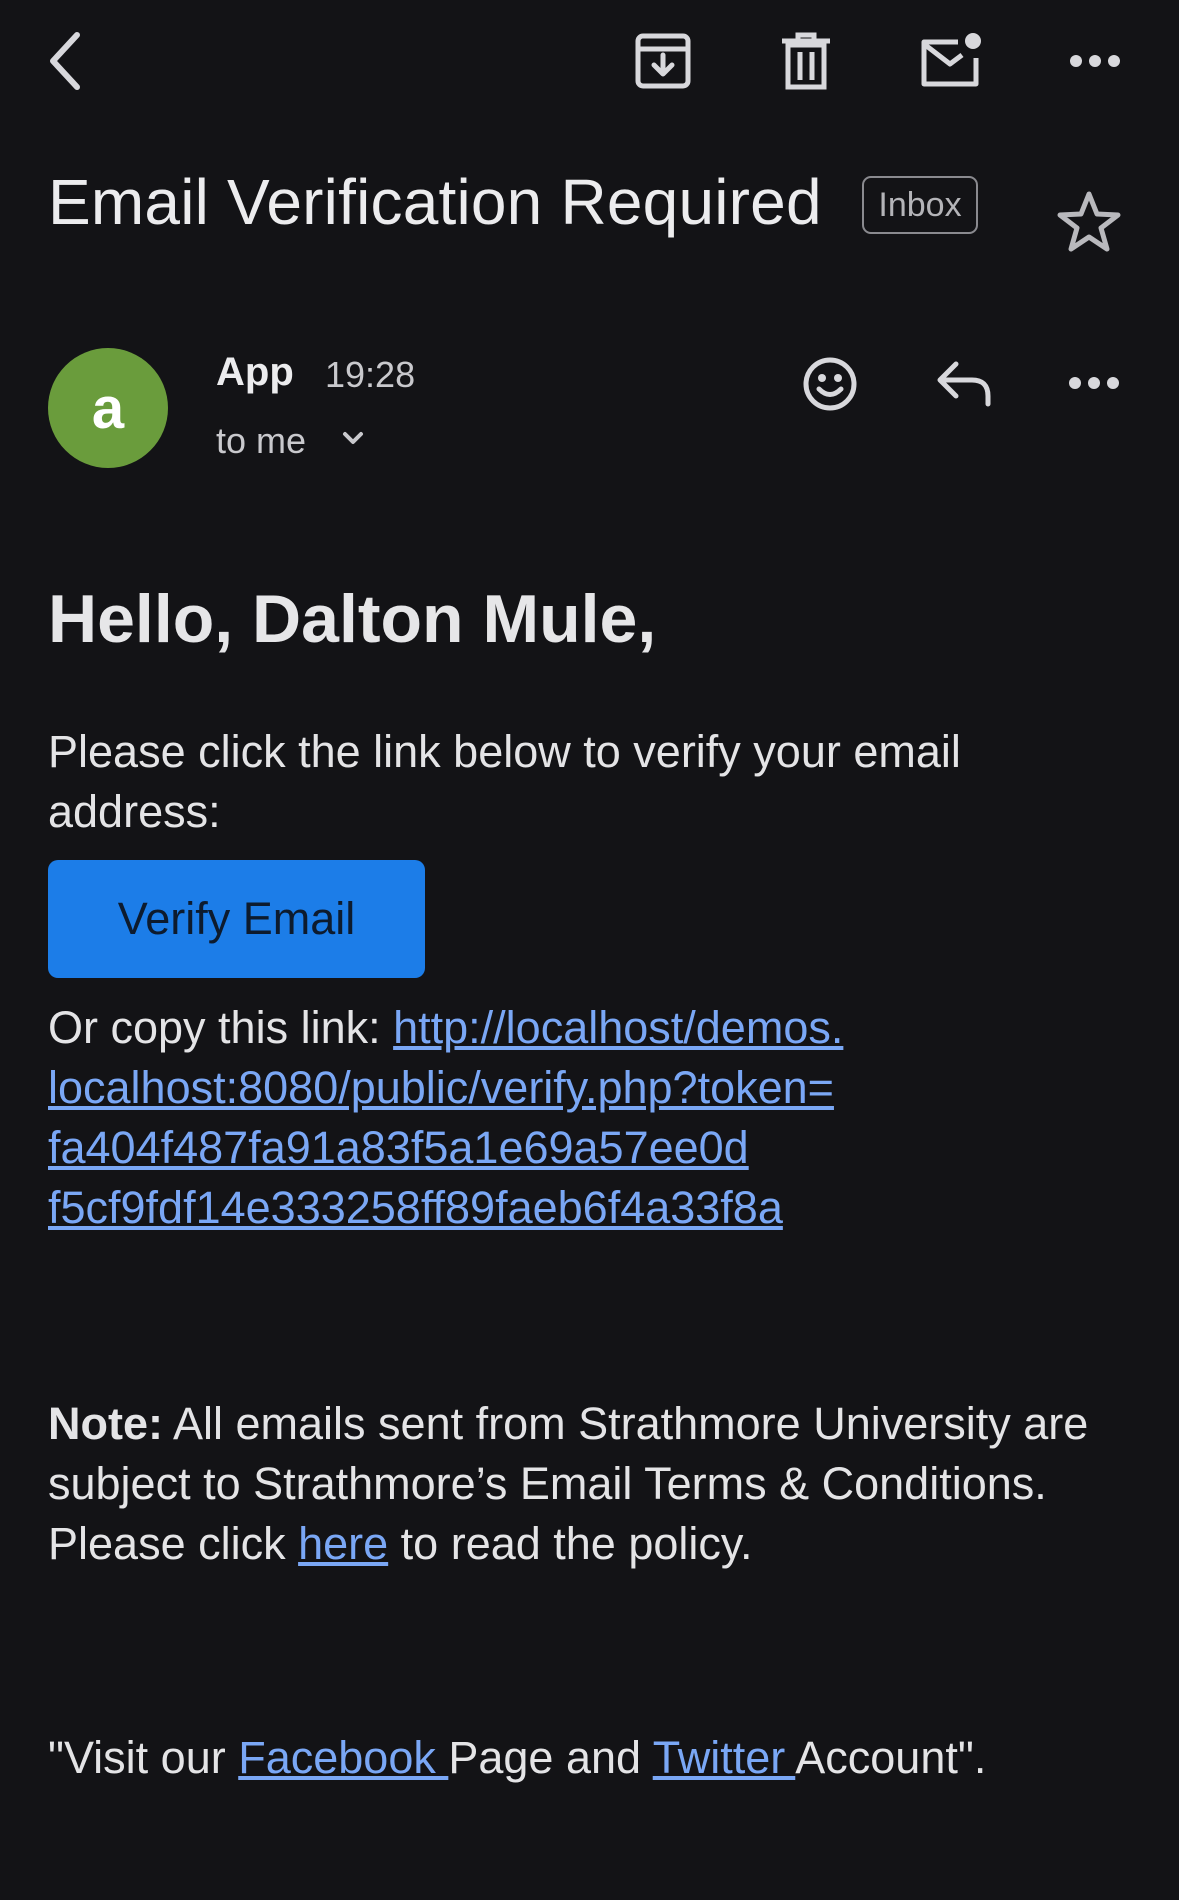 The height and width of the screenshot is (1900, 1179). What do you see at coordinates (950, 61) in the screenshot?
I see `mark-unread-icon` at bounding box center [950, 61].